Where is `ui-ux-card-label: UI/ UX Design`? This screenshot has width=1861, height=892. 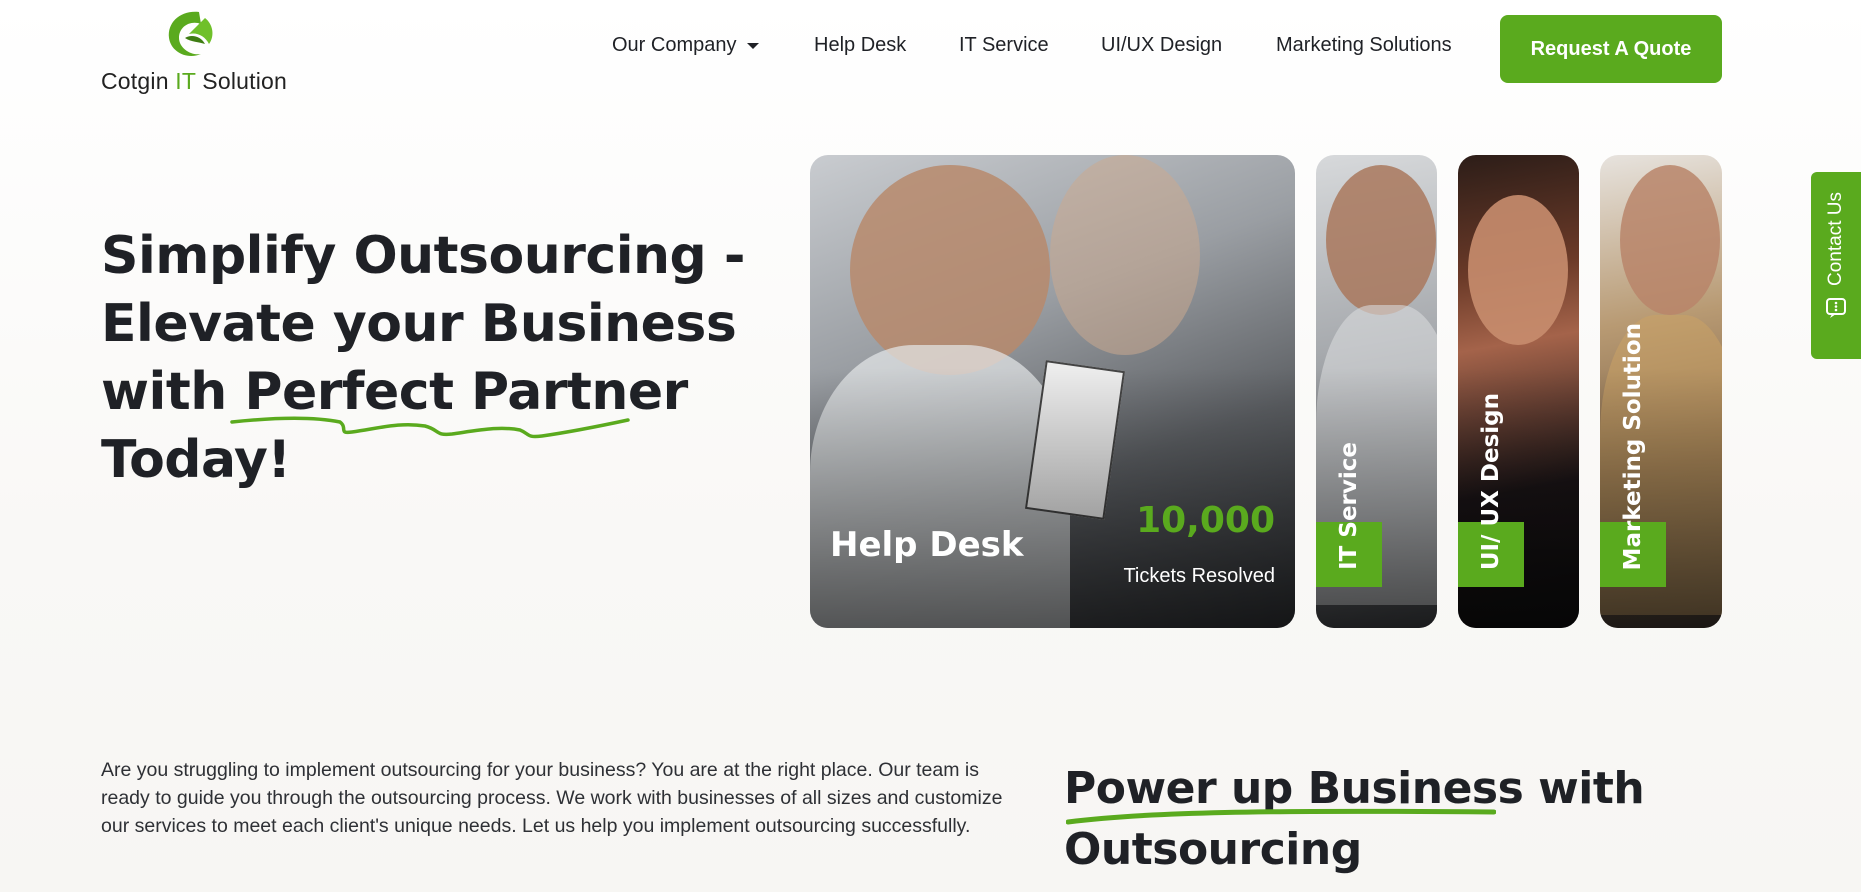
ui-ux-card-label: UI/ UX Design is located at coordinates (1491, 481).